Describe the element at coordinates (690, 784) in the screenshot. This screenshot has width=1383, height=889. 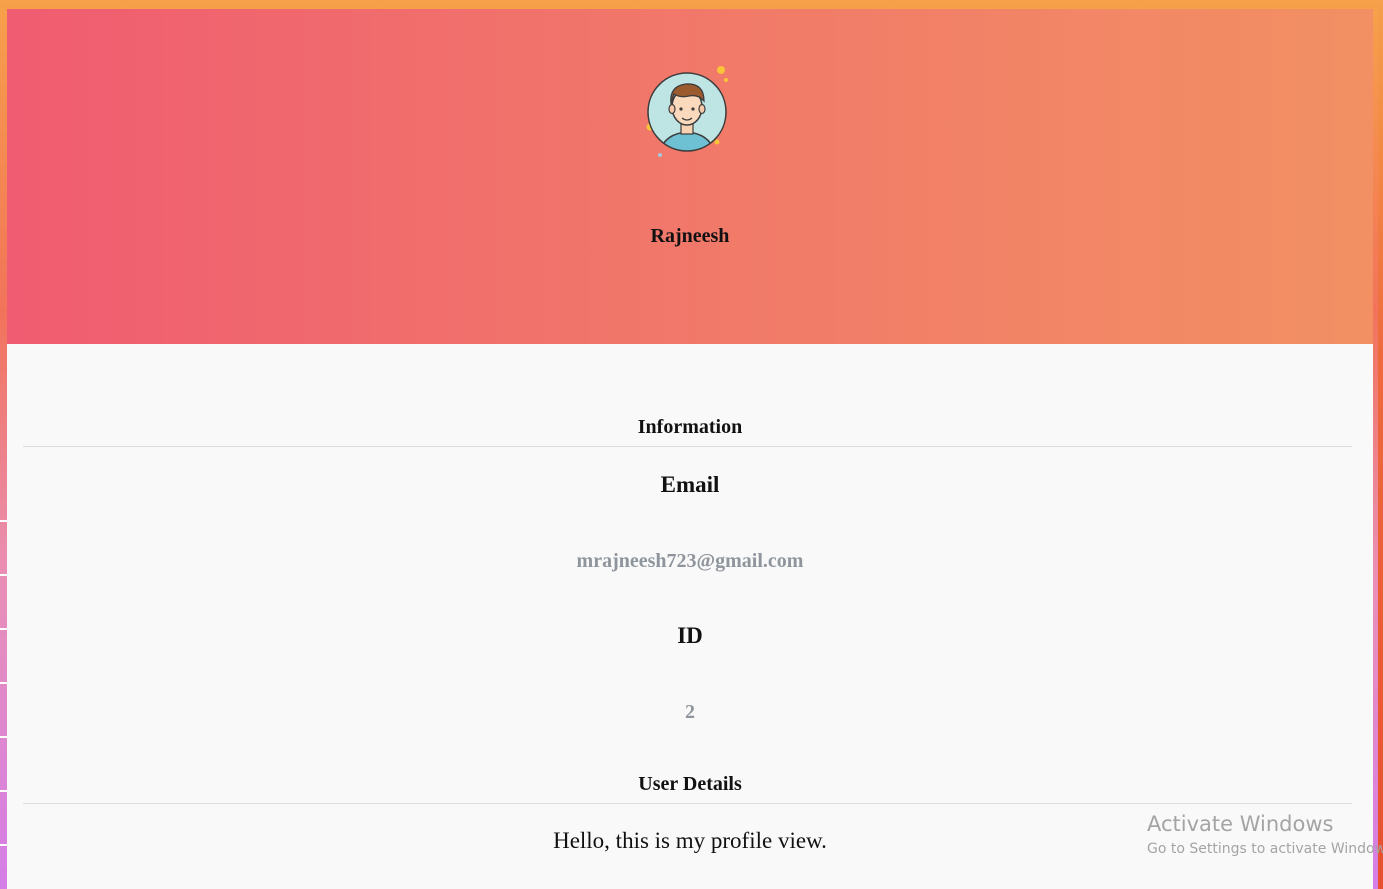
I see `user-details-title: User Details` at that location.